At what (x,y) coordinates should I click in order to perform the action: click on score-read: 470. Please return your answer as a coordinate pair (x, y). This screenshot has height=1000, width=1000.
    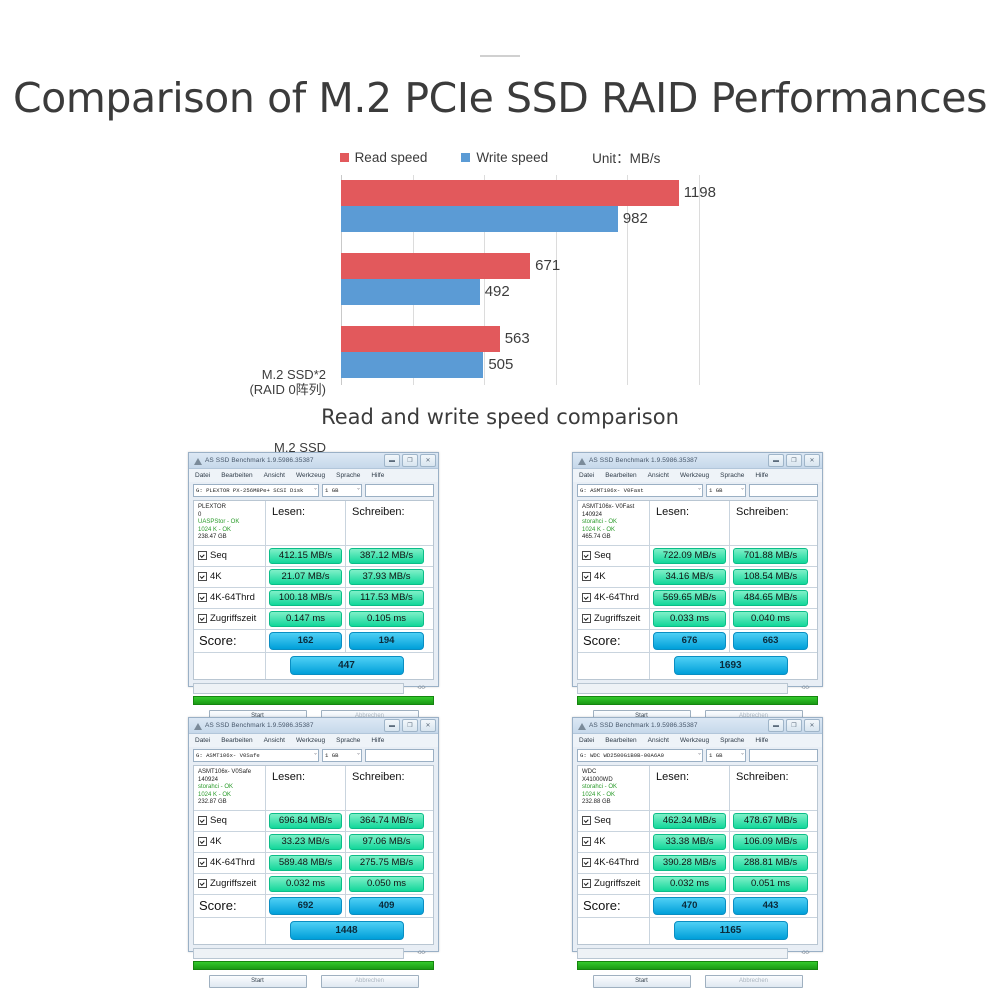
    Looking at the image, I should click on (689, 905).